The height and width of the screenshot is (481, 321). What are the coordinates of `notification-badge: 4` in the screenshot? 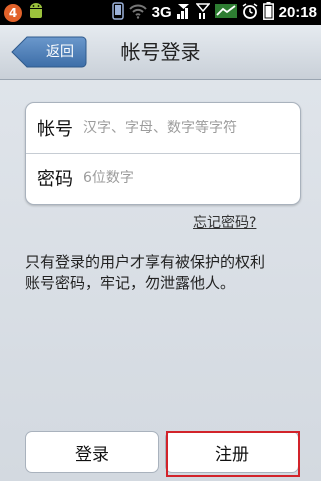 It's located at (13, 12).